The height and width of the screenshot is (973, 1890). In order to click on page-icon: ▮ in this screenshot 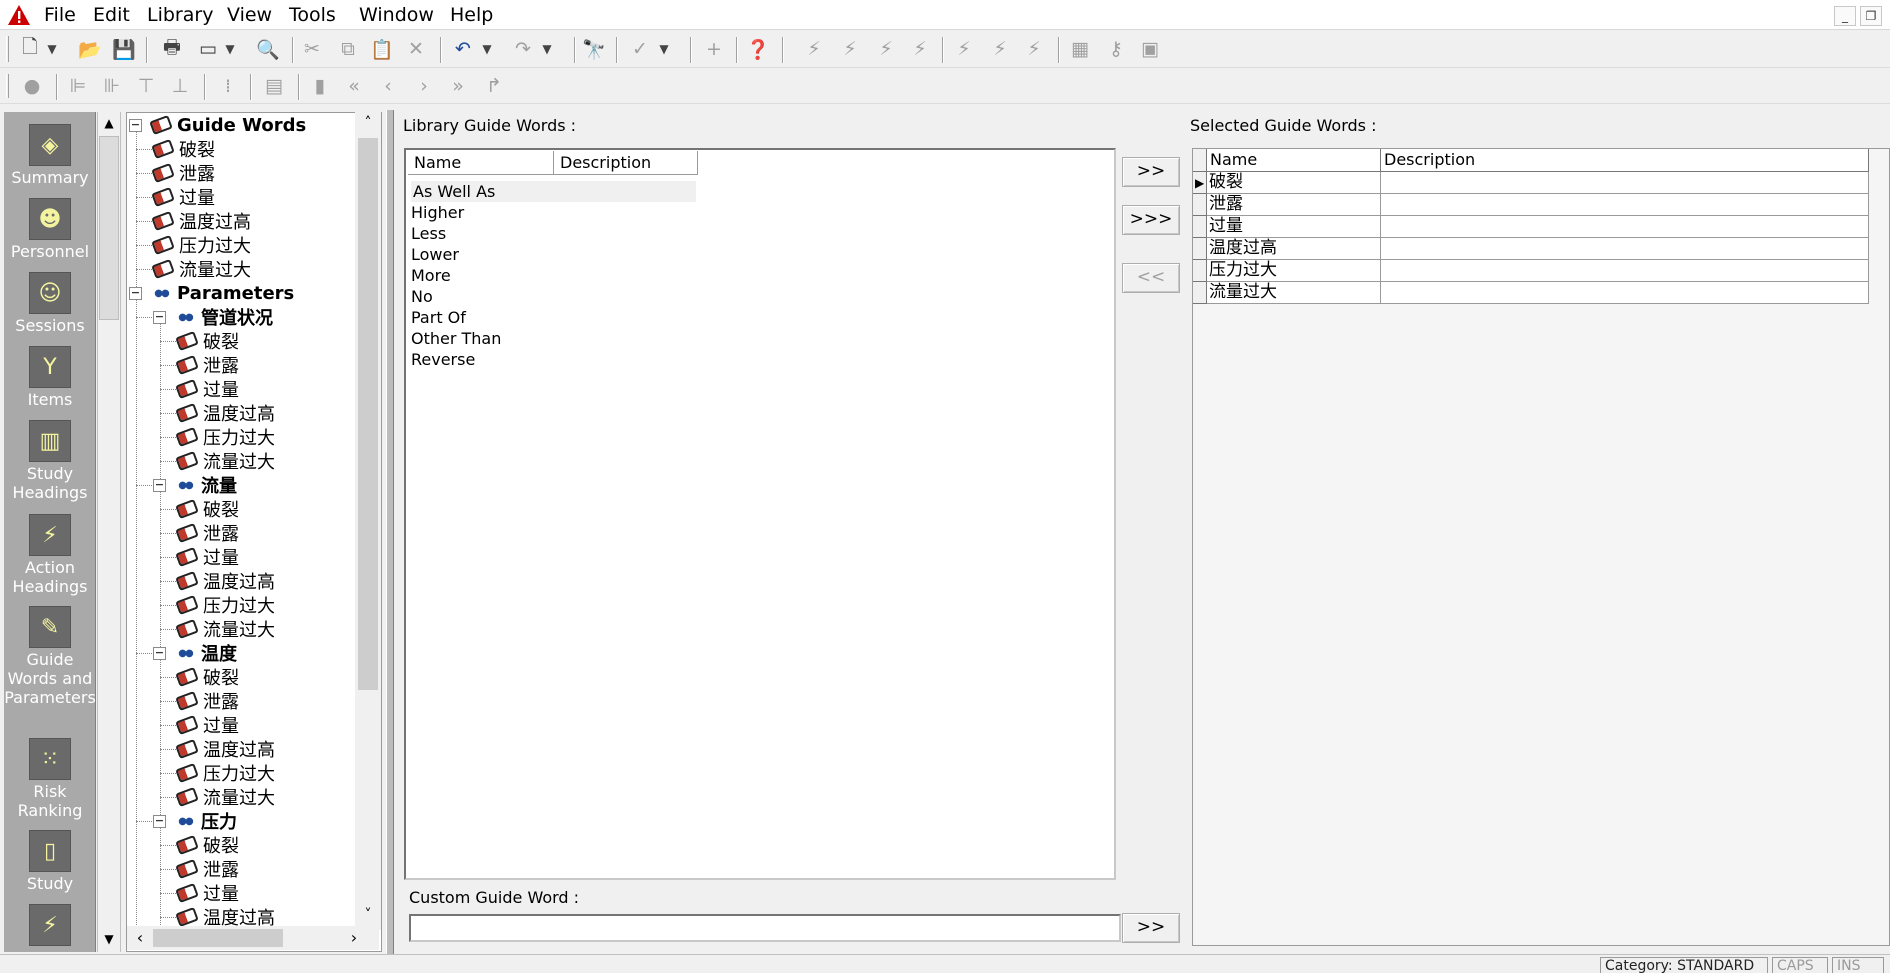, I will do `click(320, 86)`.